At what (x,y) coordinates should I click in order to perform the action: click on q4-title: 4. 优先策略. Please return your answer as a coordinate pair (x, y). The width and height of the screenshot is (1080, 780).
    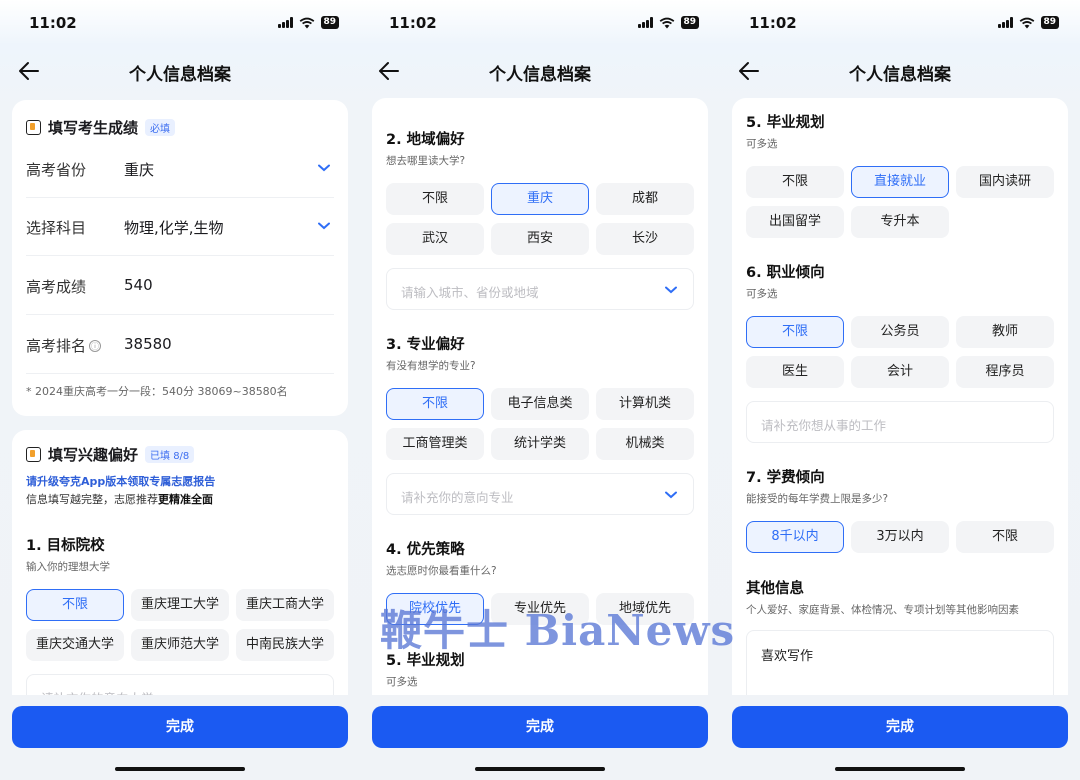
    Looking at the image, I should click on (425, 550).